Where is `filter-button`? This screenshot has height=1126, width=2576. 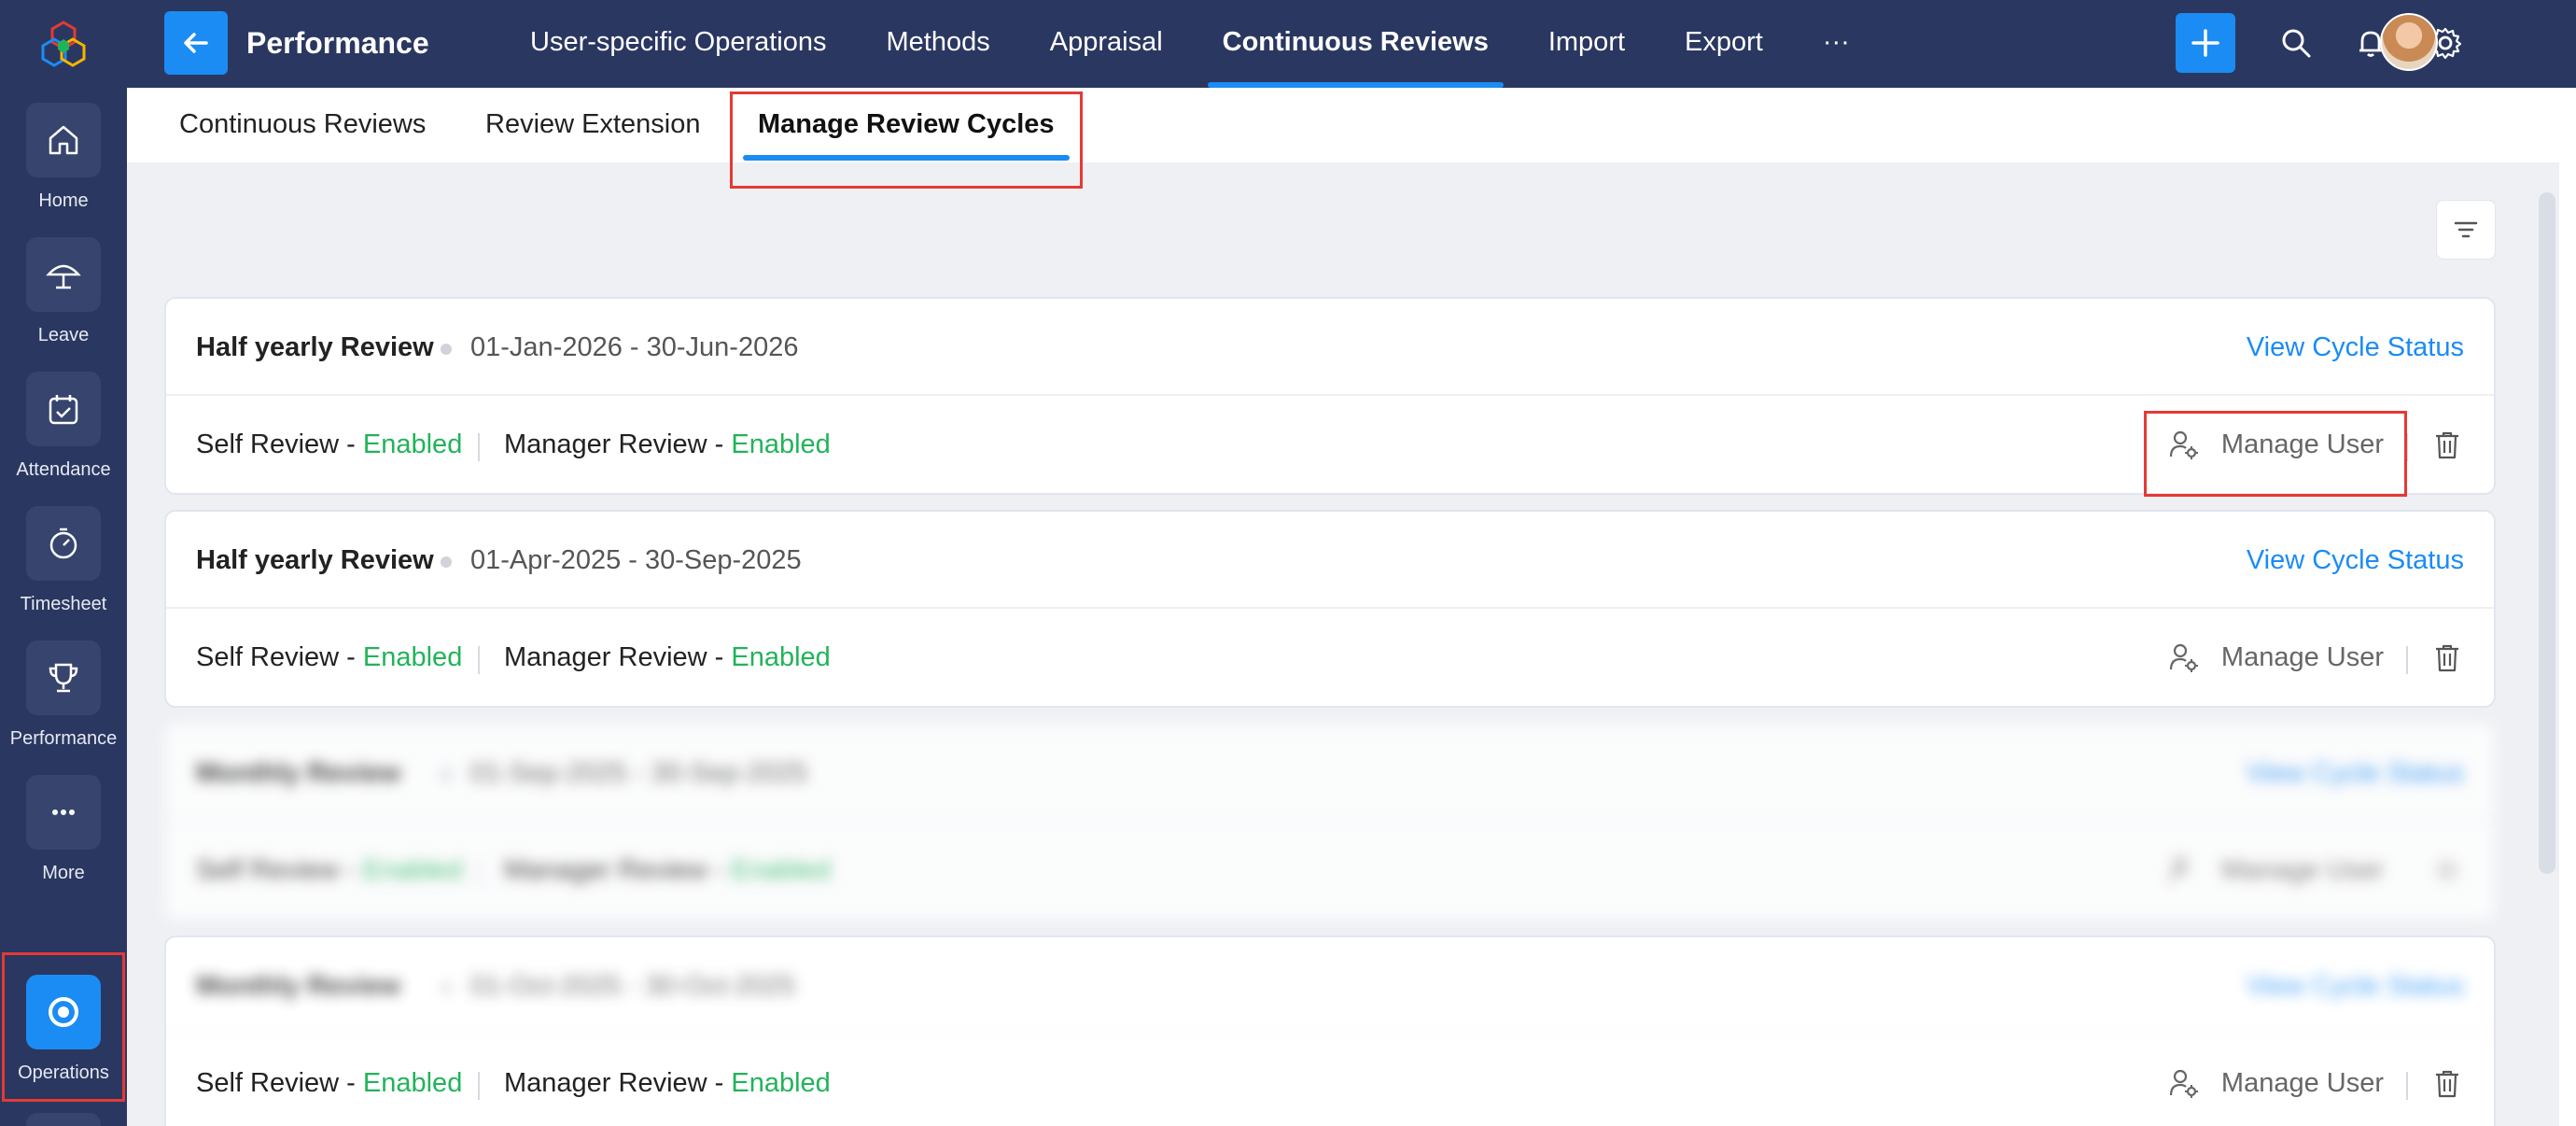
filter-button is located at coordinates (2466, 230).